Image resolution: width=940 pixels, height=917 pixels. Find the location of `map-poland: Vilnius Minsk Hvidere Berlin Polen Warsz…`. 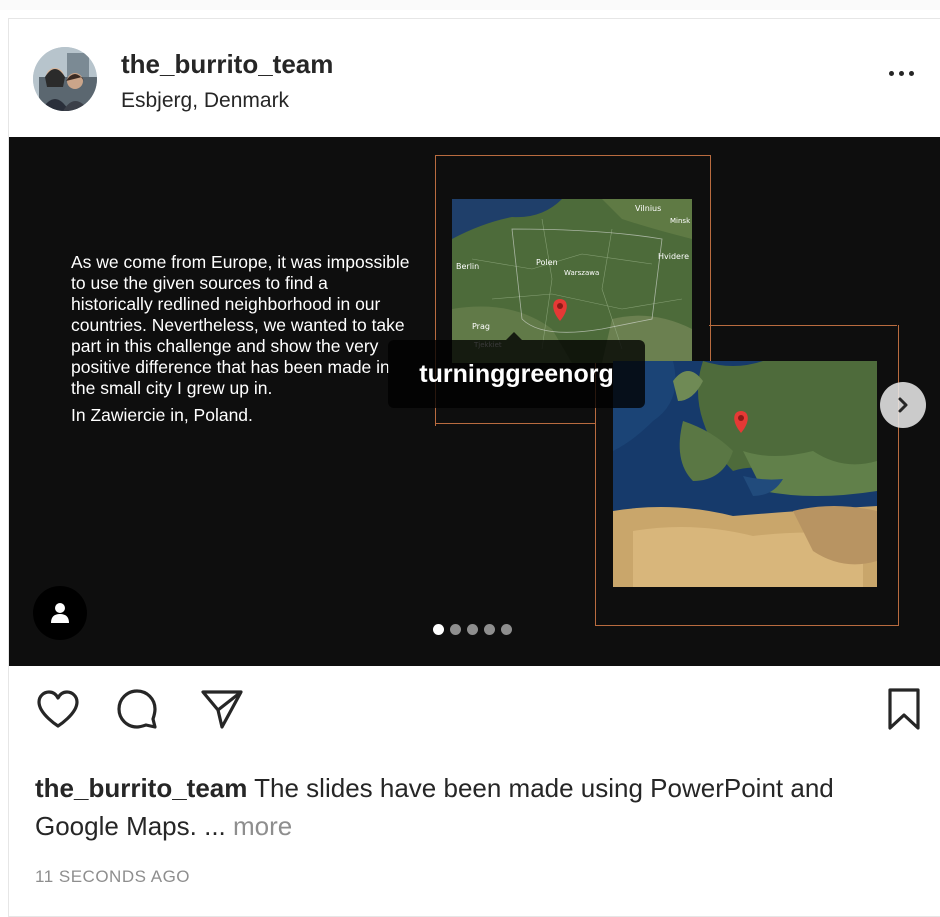

map-poland: Vilnius Minsk Hvidere Berlin Polen Warsz… is located at coordinates (572, 281).